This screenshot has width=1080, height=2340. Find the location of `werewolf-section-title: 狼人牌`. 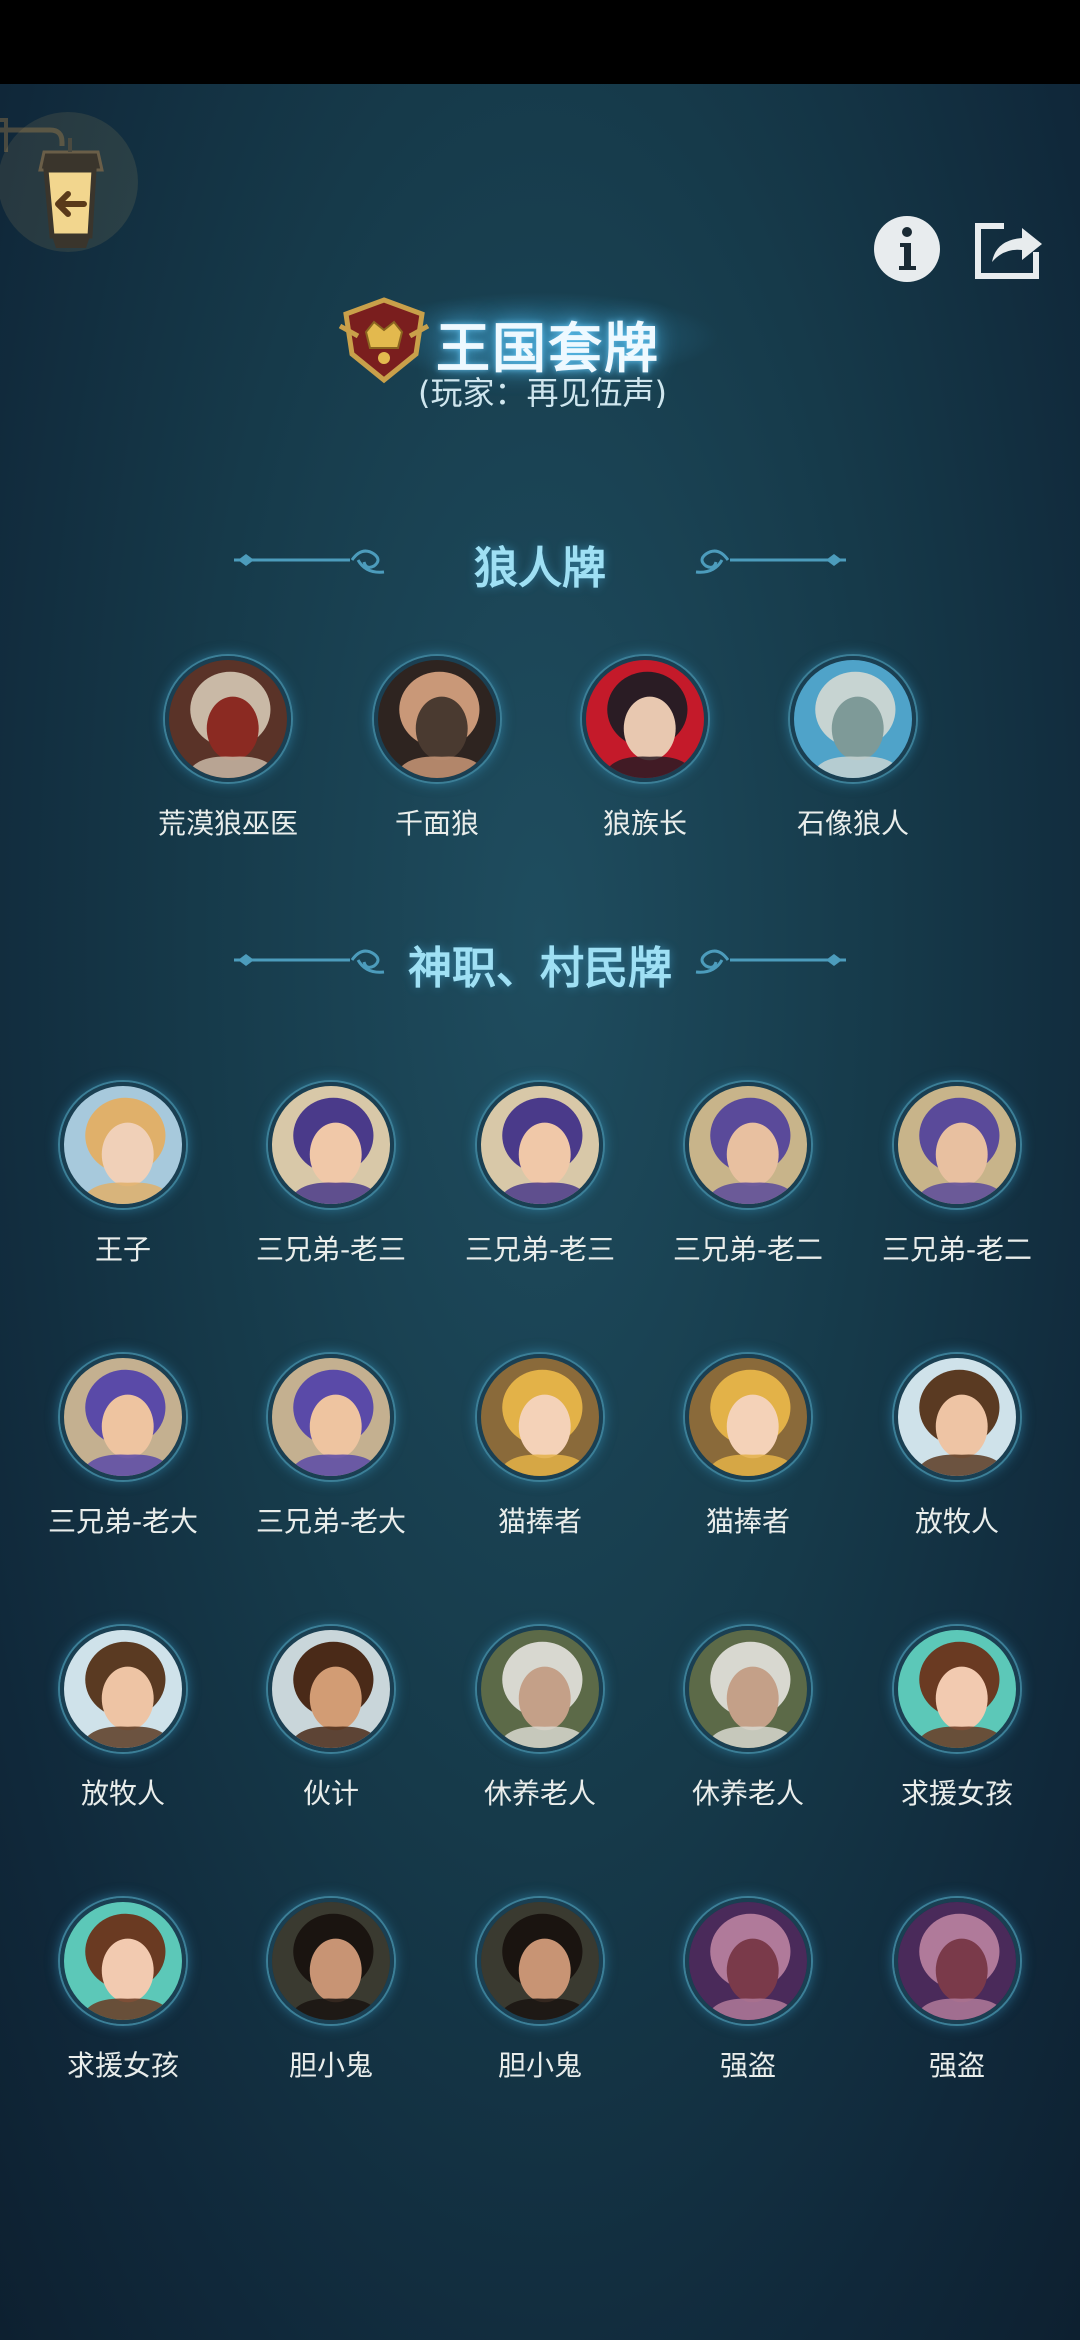

werewolf-section-title: 狼人牌 is located at coordinates (540, 568).